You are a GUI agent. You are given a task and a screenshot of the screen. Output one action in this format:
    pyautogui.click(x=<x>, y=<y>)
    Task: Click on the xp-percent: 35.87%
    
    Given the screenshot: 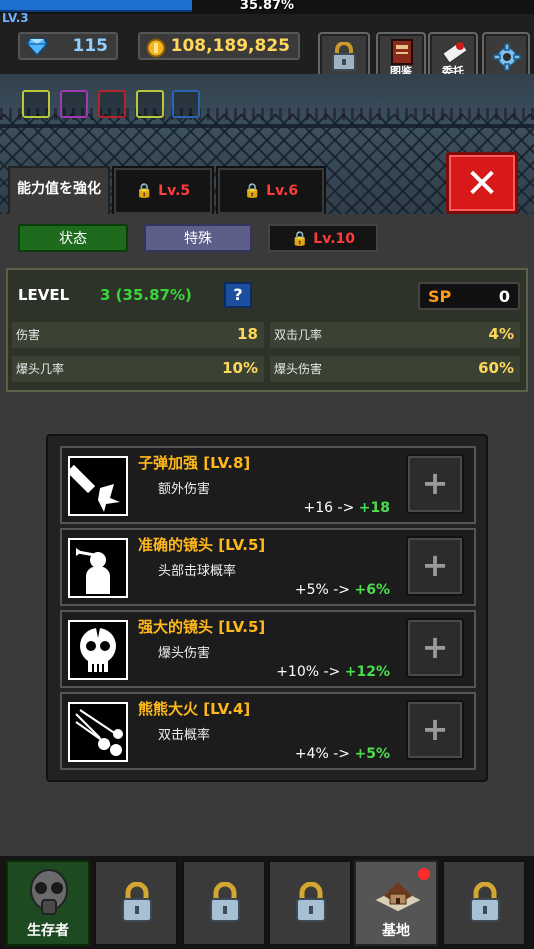 What is the action you would take?
    pyautogui.click(x=267, y=6)
    